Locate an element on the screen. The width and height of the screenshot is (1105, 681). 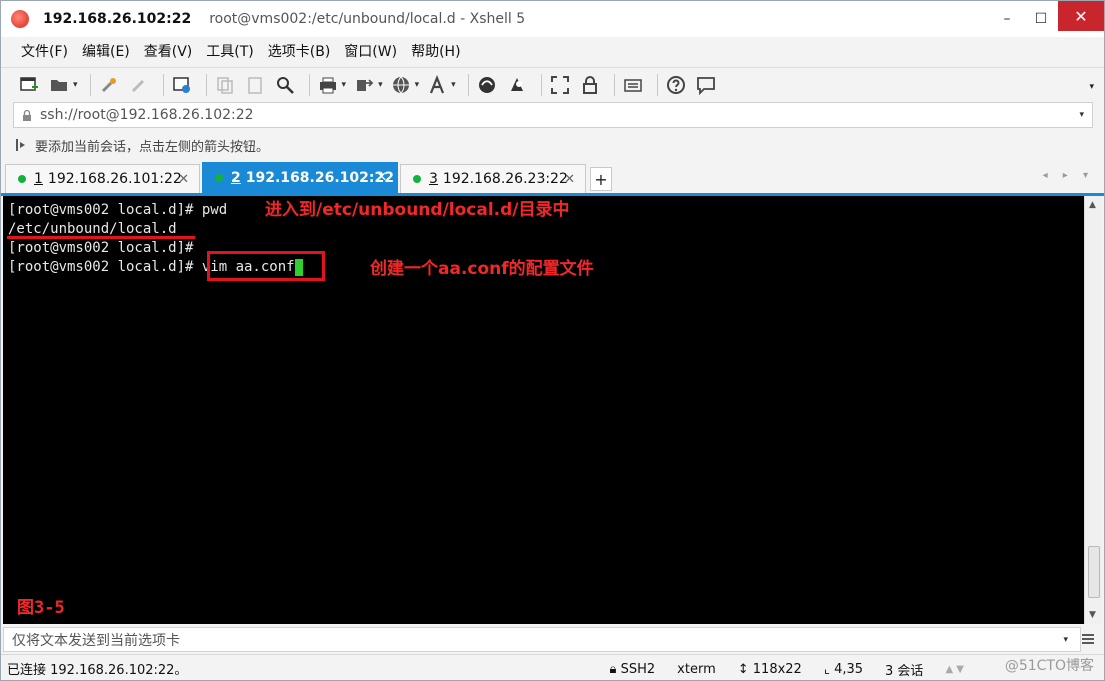
tab-label: 192.168.26.102:22 is located at coordinates (319, 178).